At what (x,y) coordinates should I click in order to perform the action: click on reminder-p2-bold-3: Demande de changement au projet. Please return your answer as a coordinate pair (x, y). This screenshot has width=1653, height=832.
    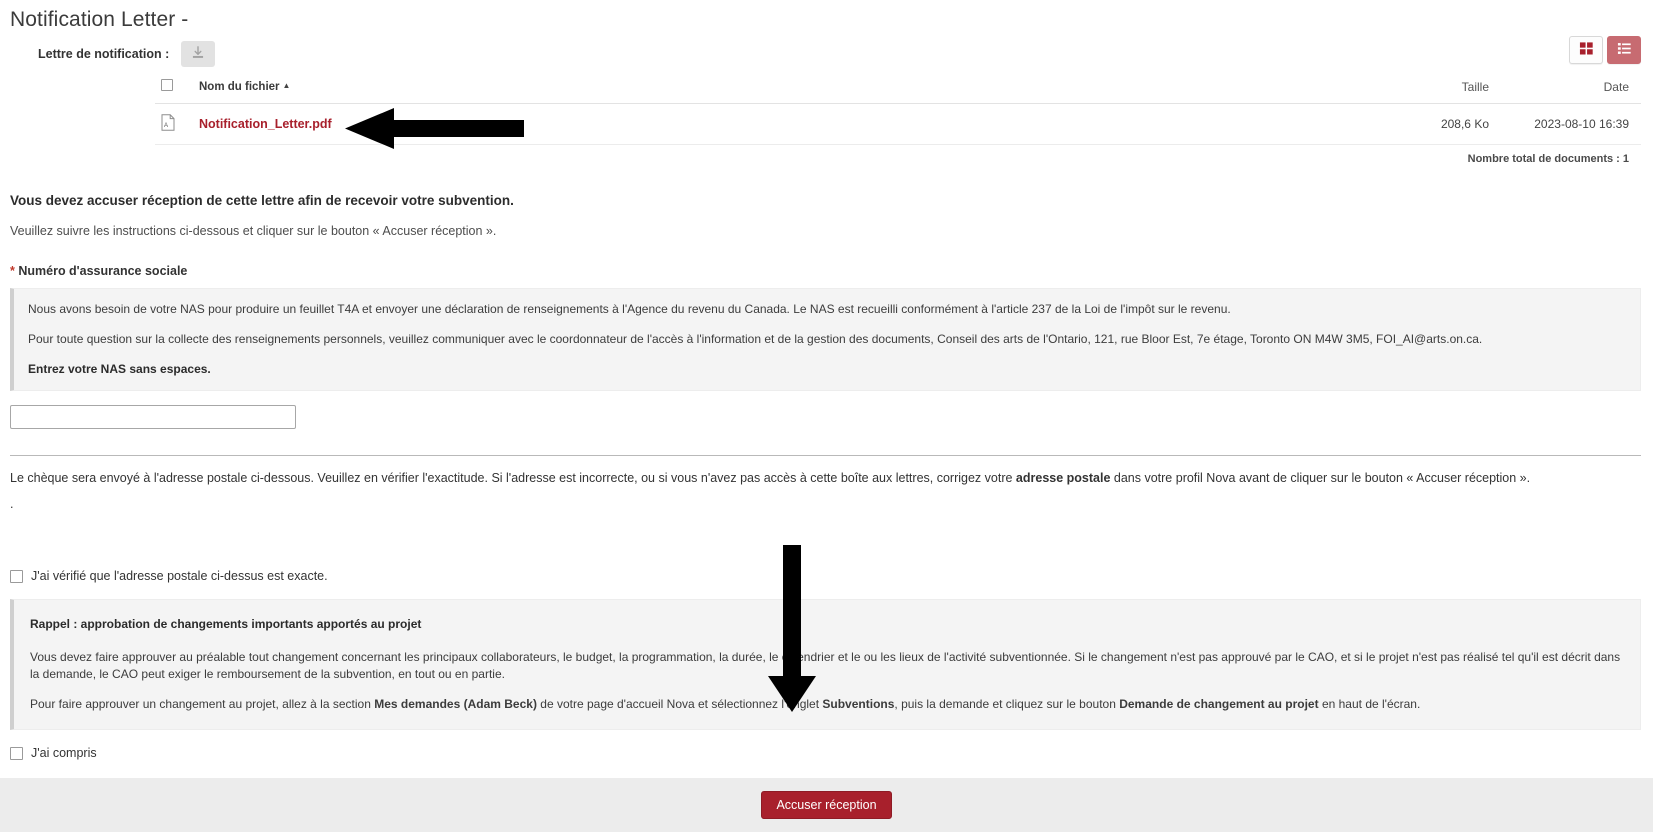
    Looking at the image, I should click on (1219, 704).